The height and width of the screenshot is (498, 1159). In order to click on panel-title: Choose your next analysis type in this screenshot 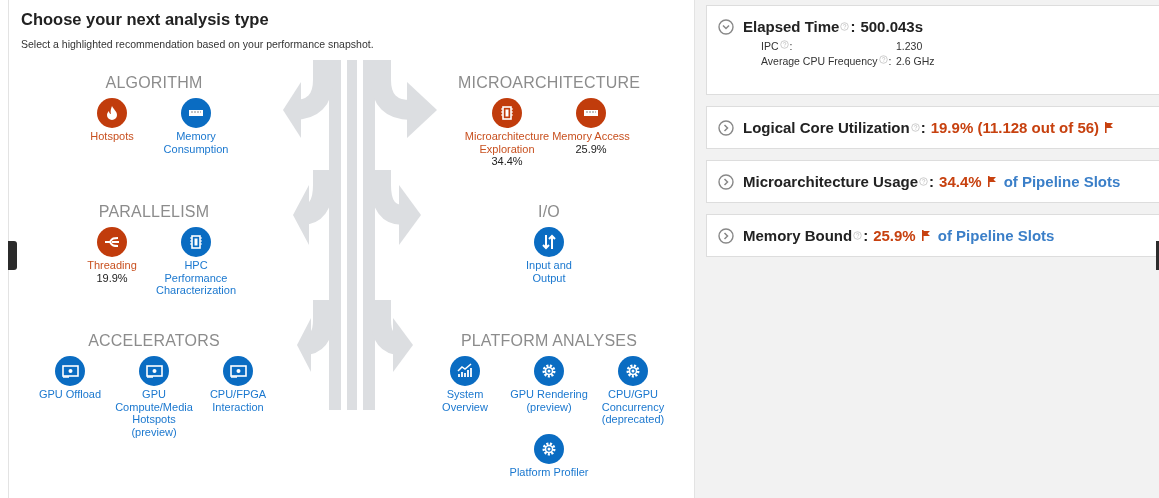, I will do `click(145, 19)`.